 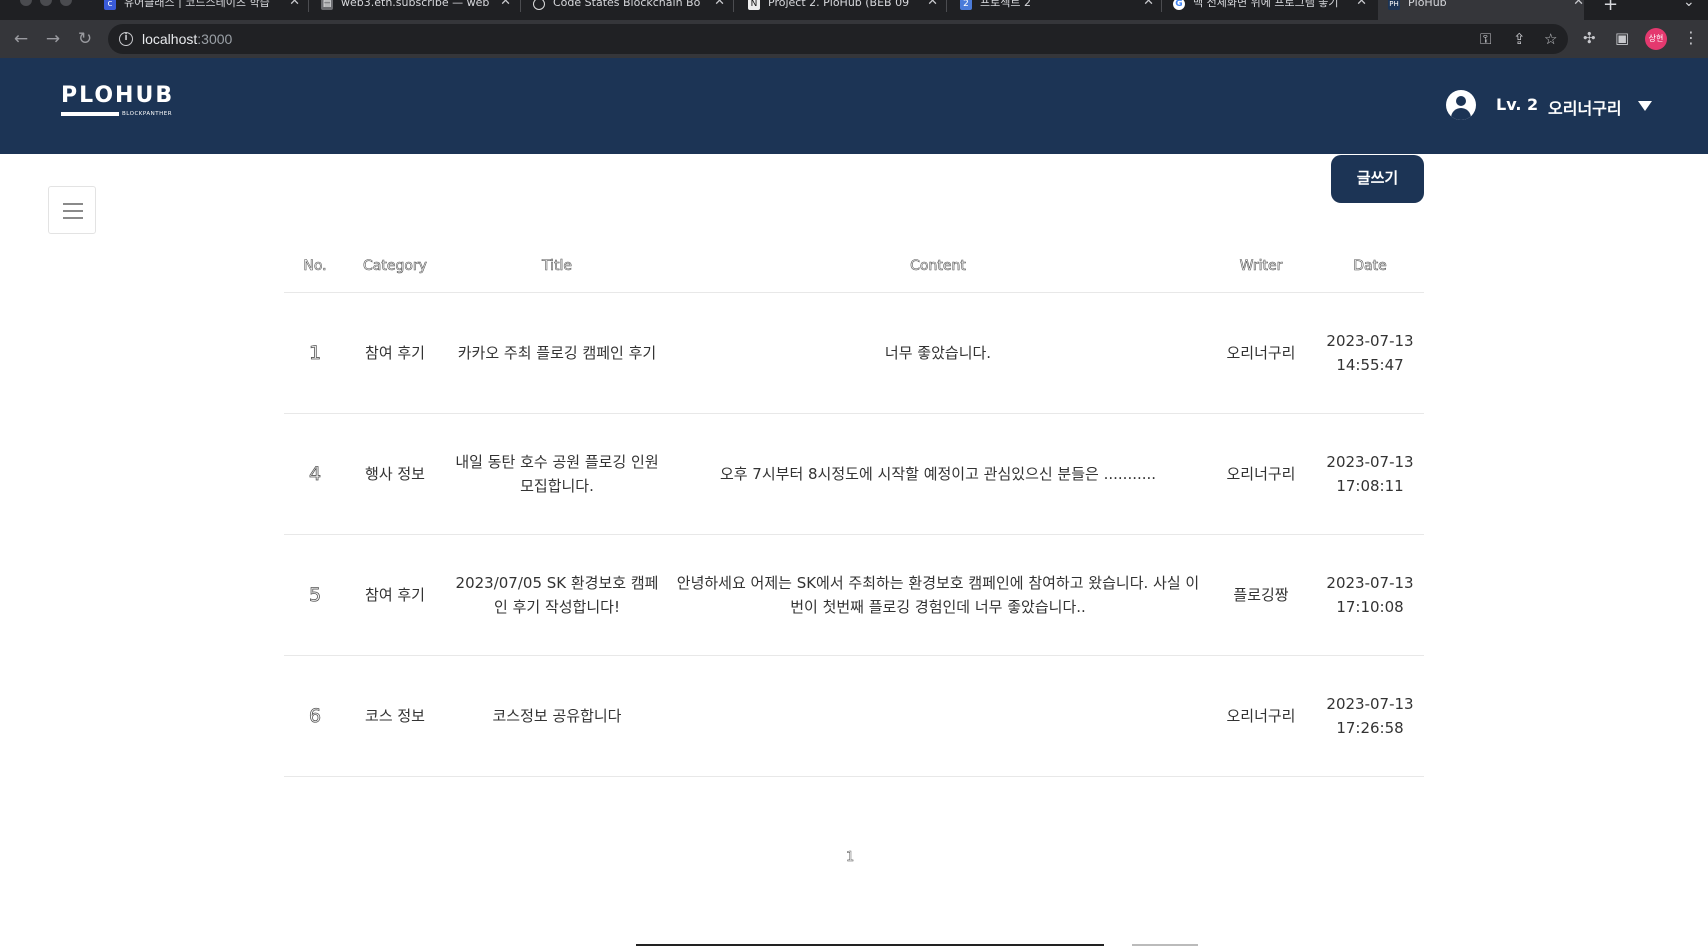 I want to click on column-header-content: Content, so click(x=938, y=267).